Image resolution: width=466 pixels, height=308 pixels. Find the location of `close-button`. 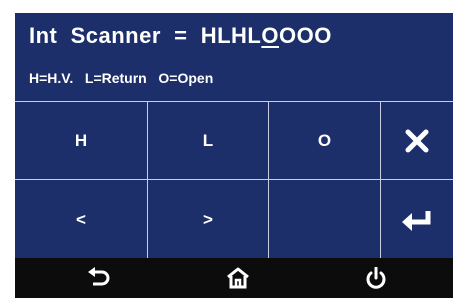

close-button is located at coordinates (417, 141).